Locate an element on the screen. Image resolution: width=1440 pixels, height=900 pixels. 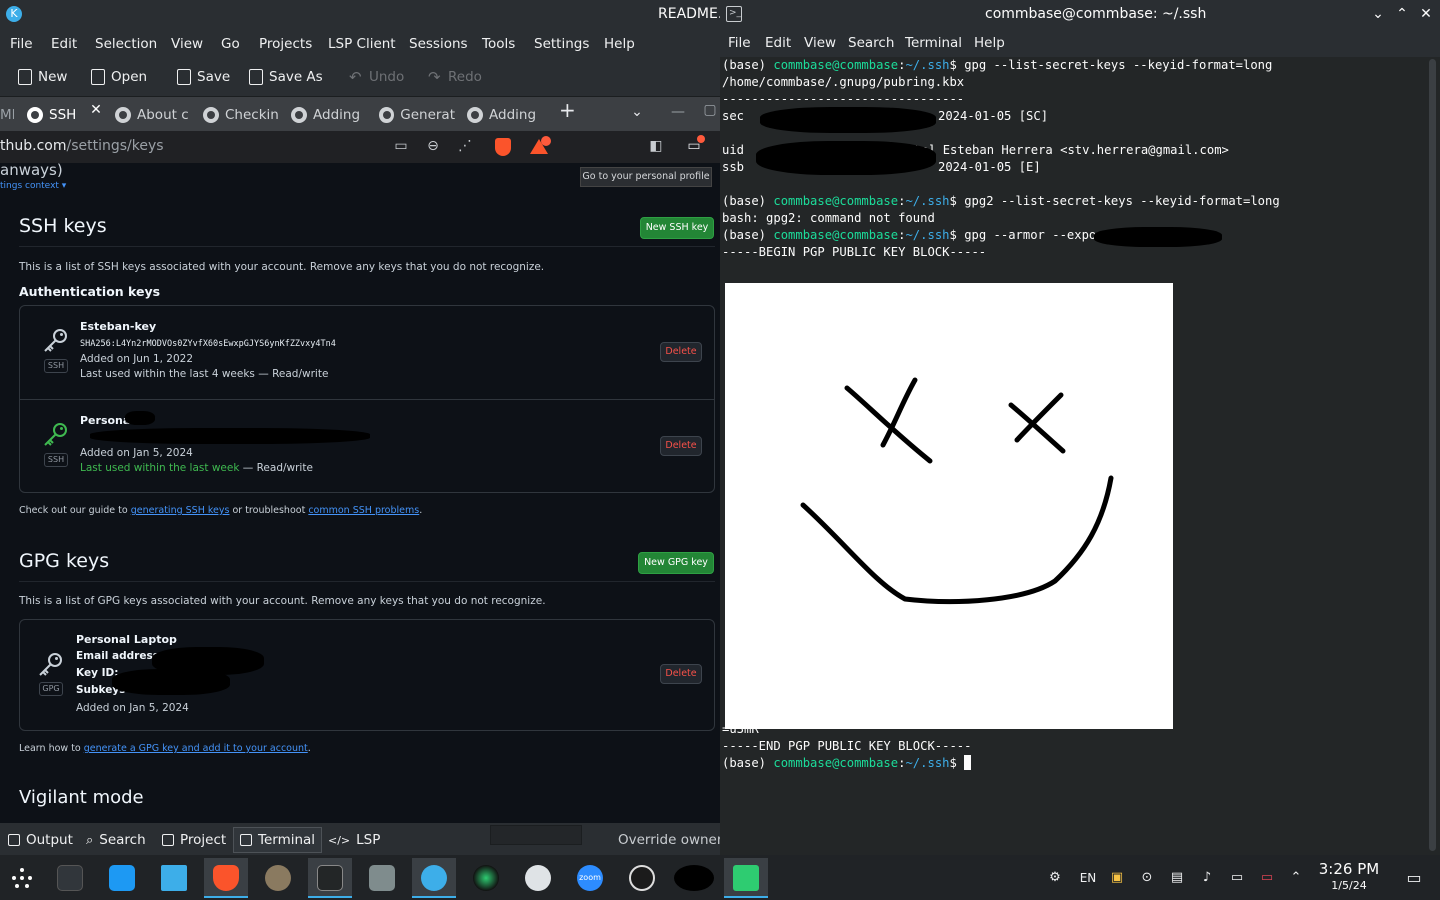
new-tab-plus-icon: + is located at coordinates (567, 110).